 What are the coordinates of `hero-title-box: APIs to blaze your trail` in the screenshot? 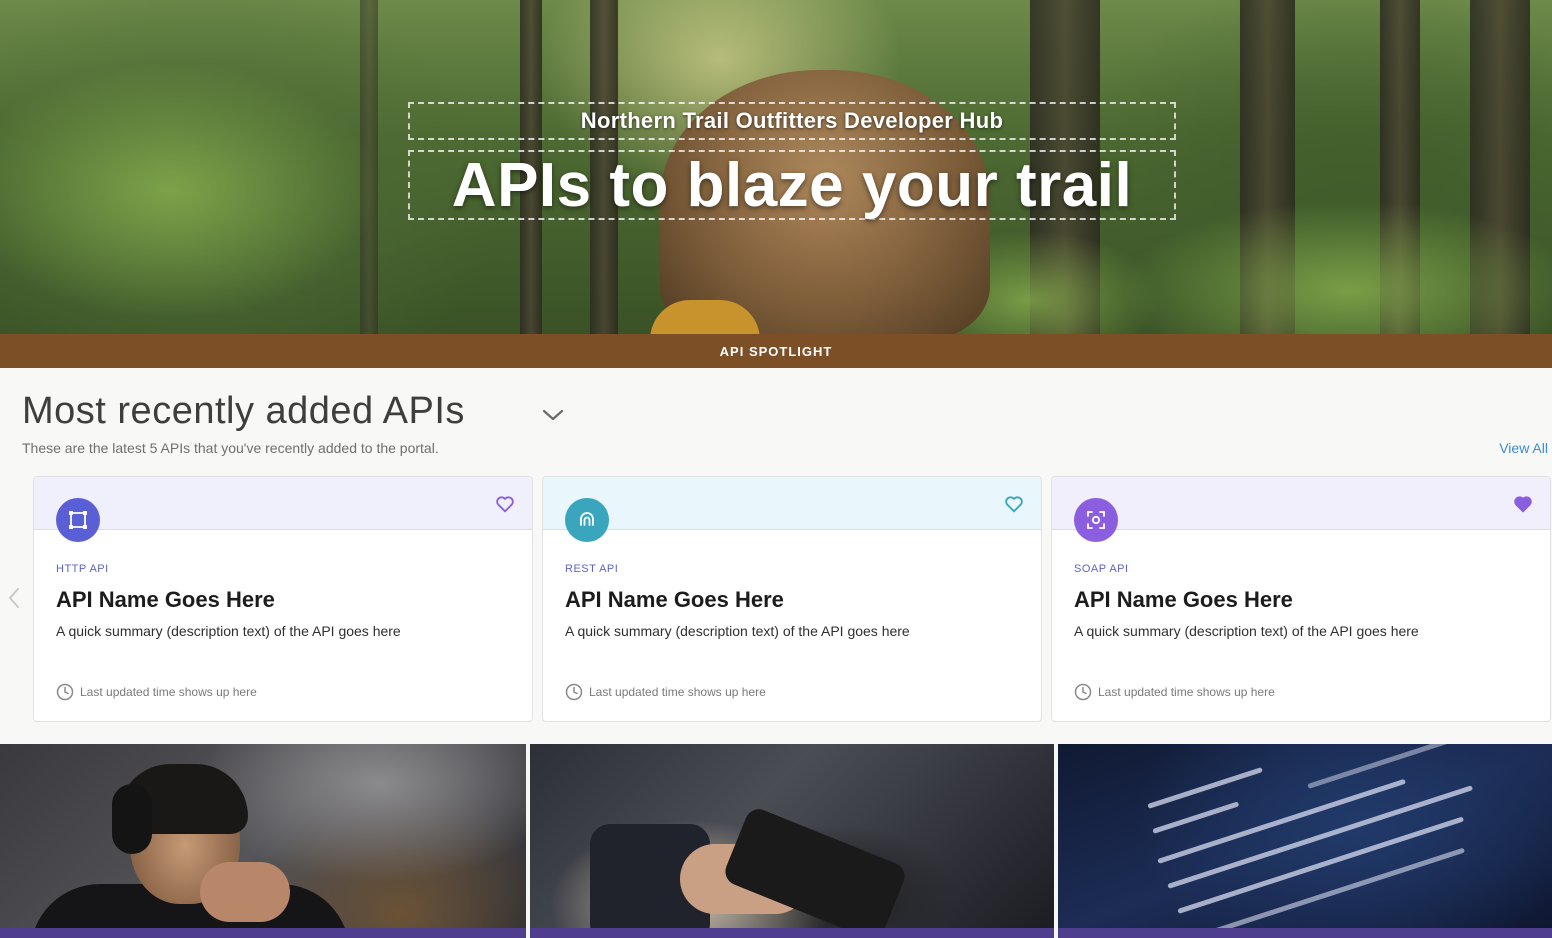 It's located at (792, 185).